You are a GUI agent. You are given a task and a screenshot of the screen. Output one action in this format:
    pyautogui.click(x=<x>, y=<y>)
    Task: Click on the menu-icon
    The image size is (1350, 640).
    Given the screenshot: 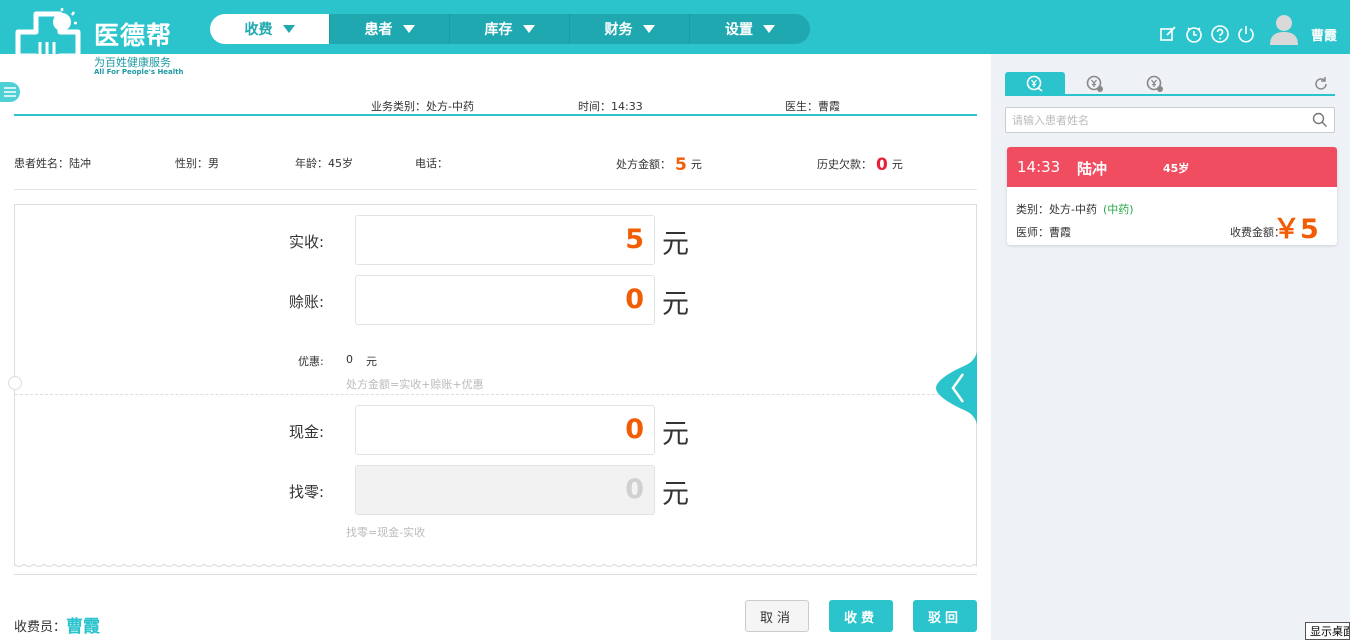 What is the action you would take?
    pyautogui.click(x=10, y=92)
    